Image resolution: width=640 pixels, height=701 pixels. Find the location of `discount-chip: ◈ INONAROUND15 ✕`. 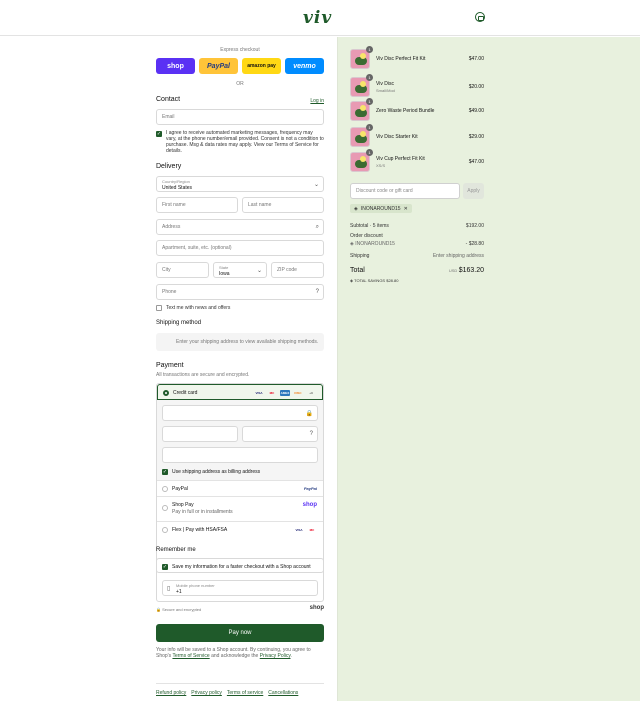

discount-chip: ◈ INONAROUND15 ✕ is located at coordinates (381, 208).